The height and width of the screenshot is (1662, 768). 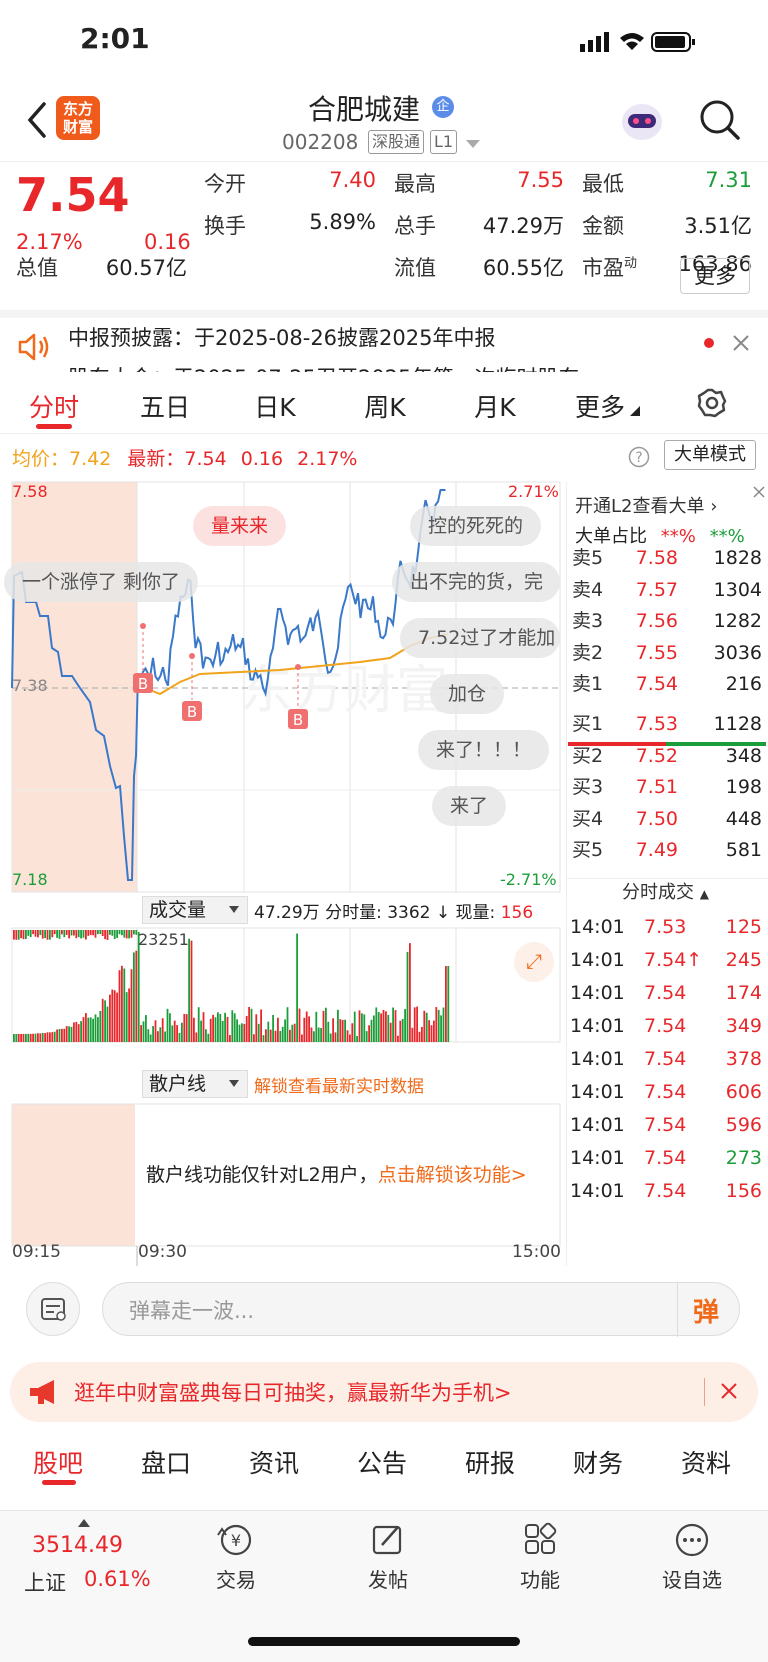 I want to click on nav-add-watchlist: 设自选, so click(x=692, y=1557).